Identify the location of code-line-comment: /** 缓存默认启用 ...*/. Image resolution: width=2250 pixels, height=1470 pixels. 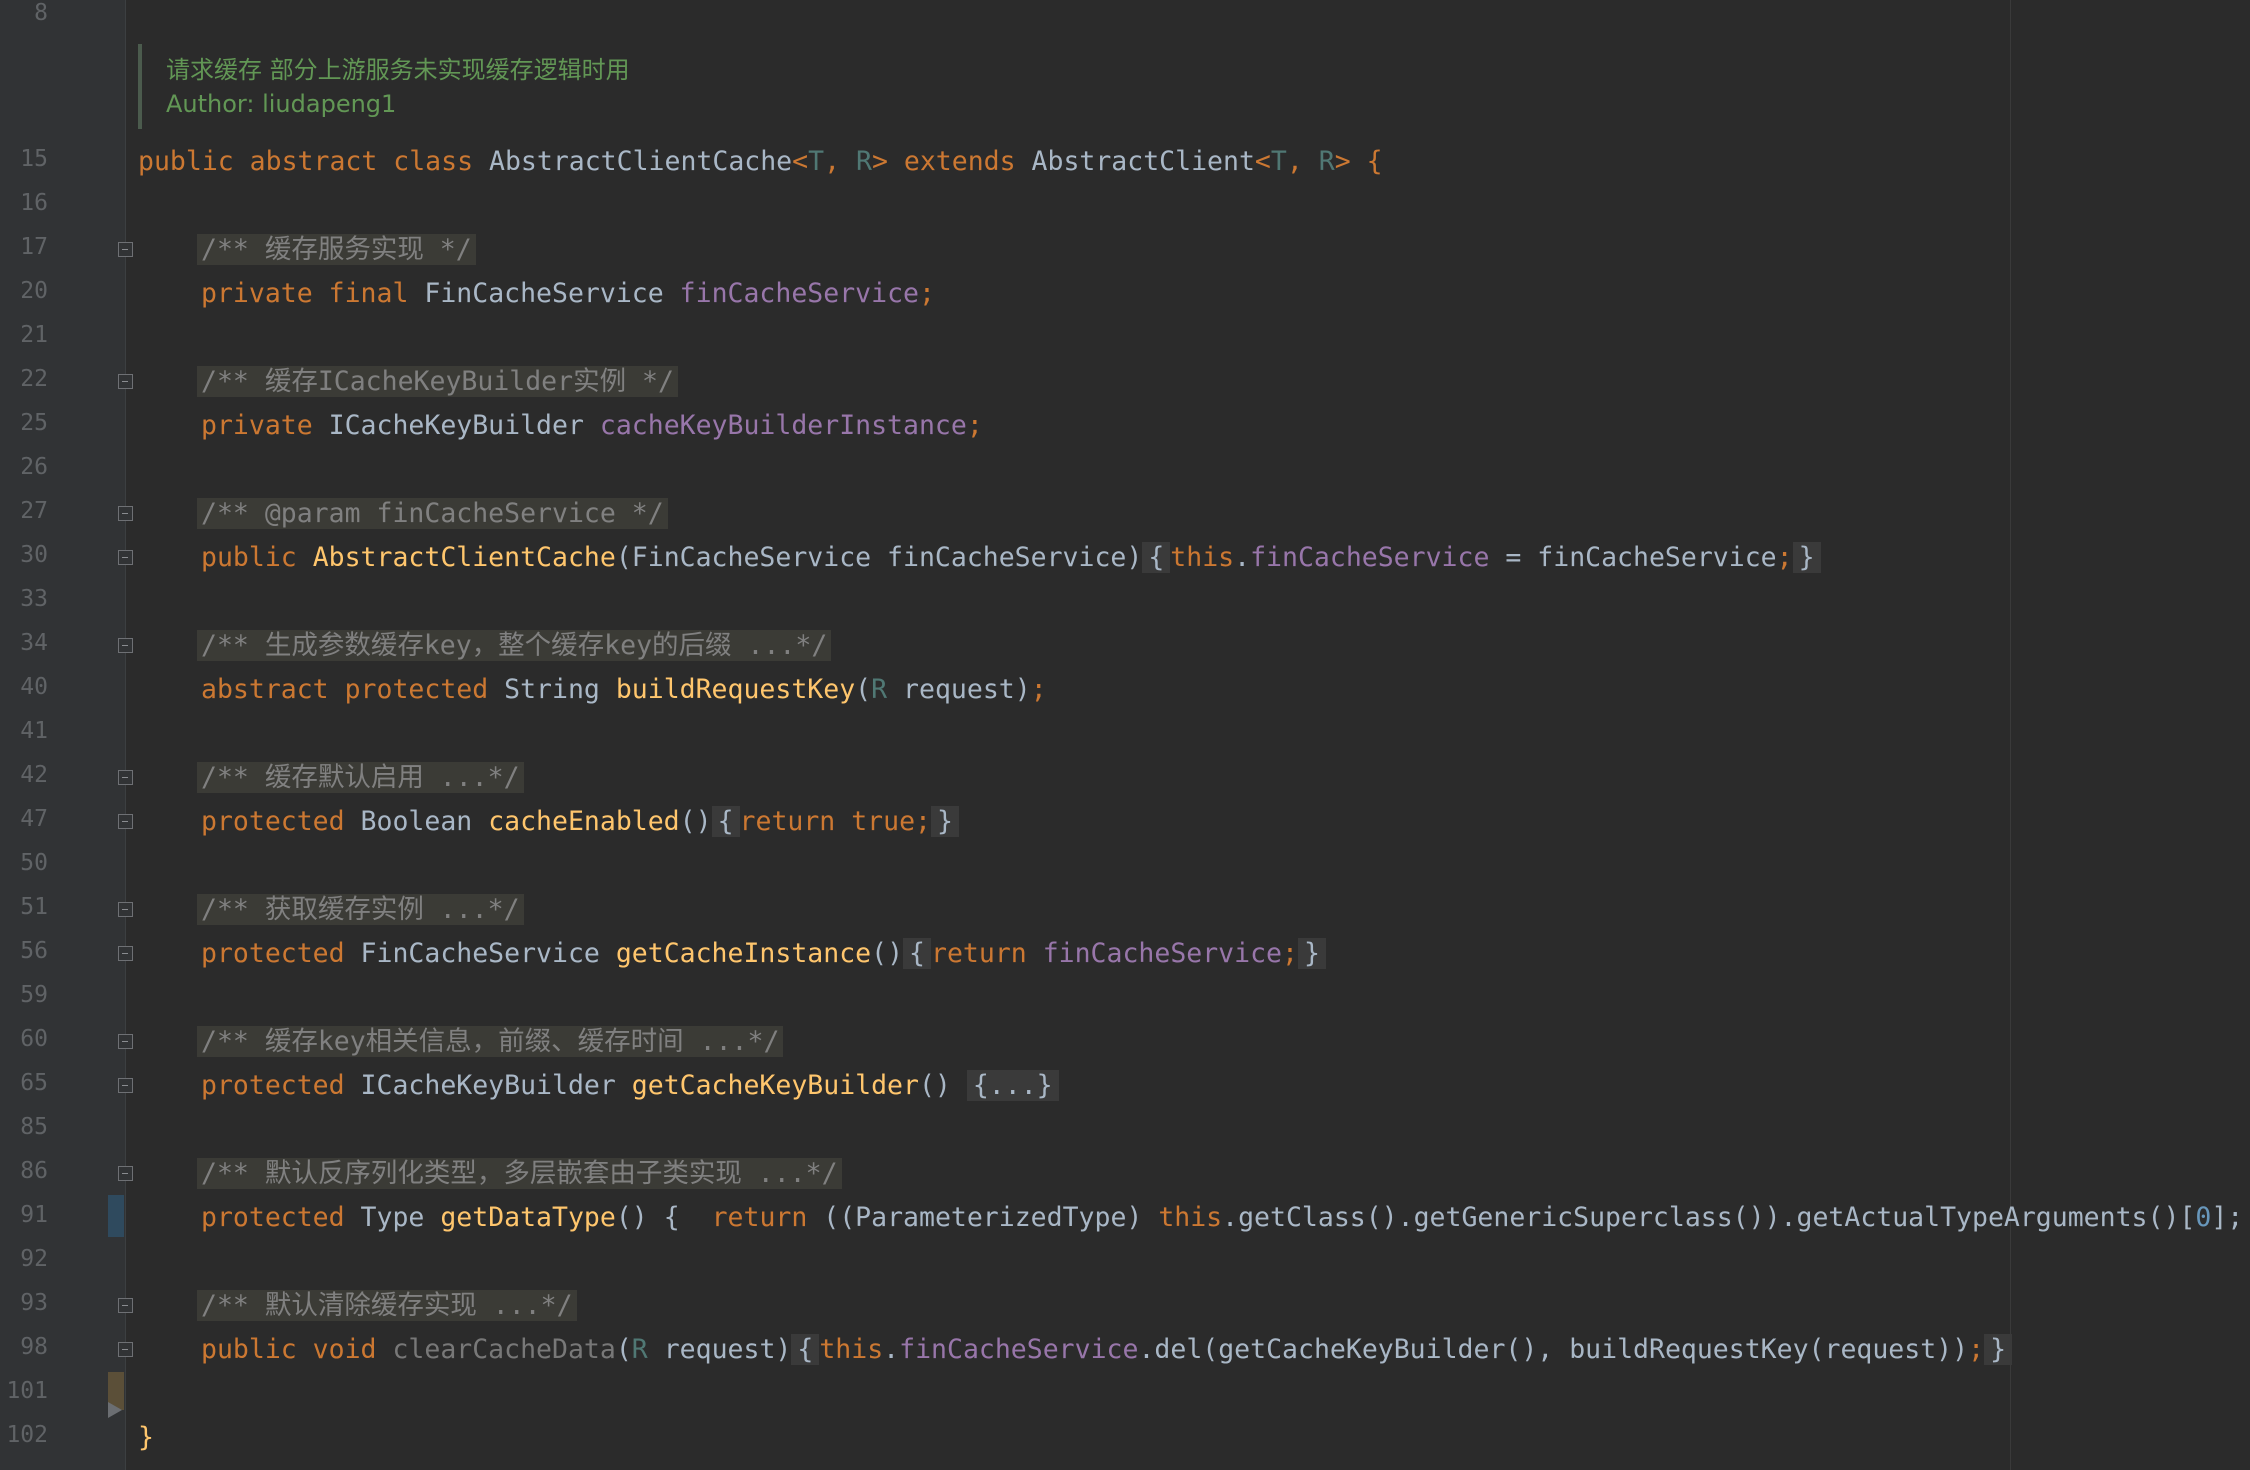
(360, 778).